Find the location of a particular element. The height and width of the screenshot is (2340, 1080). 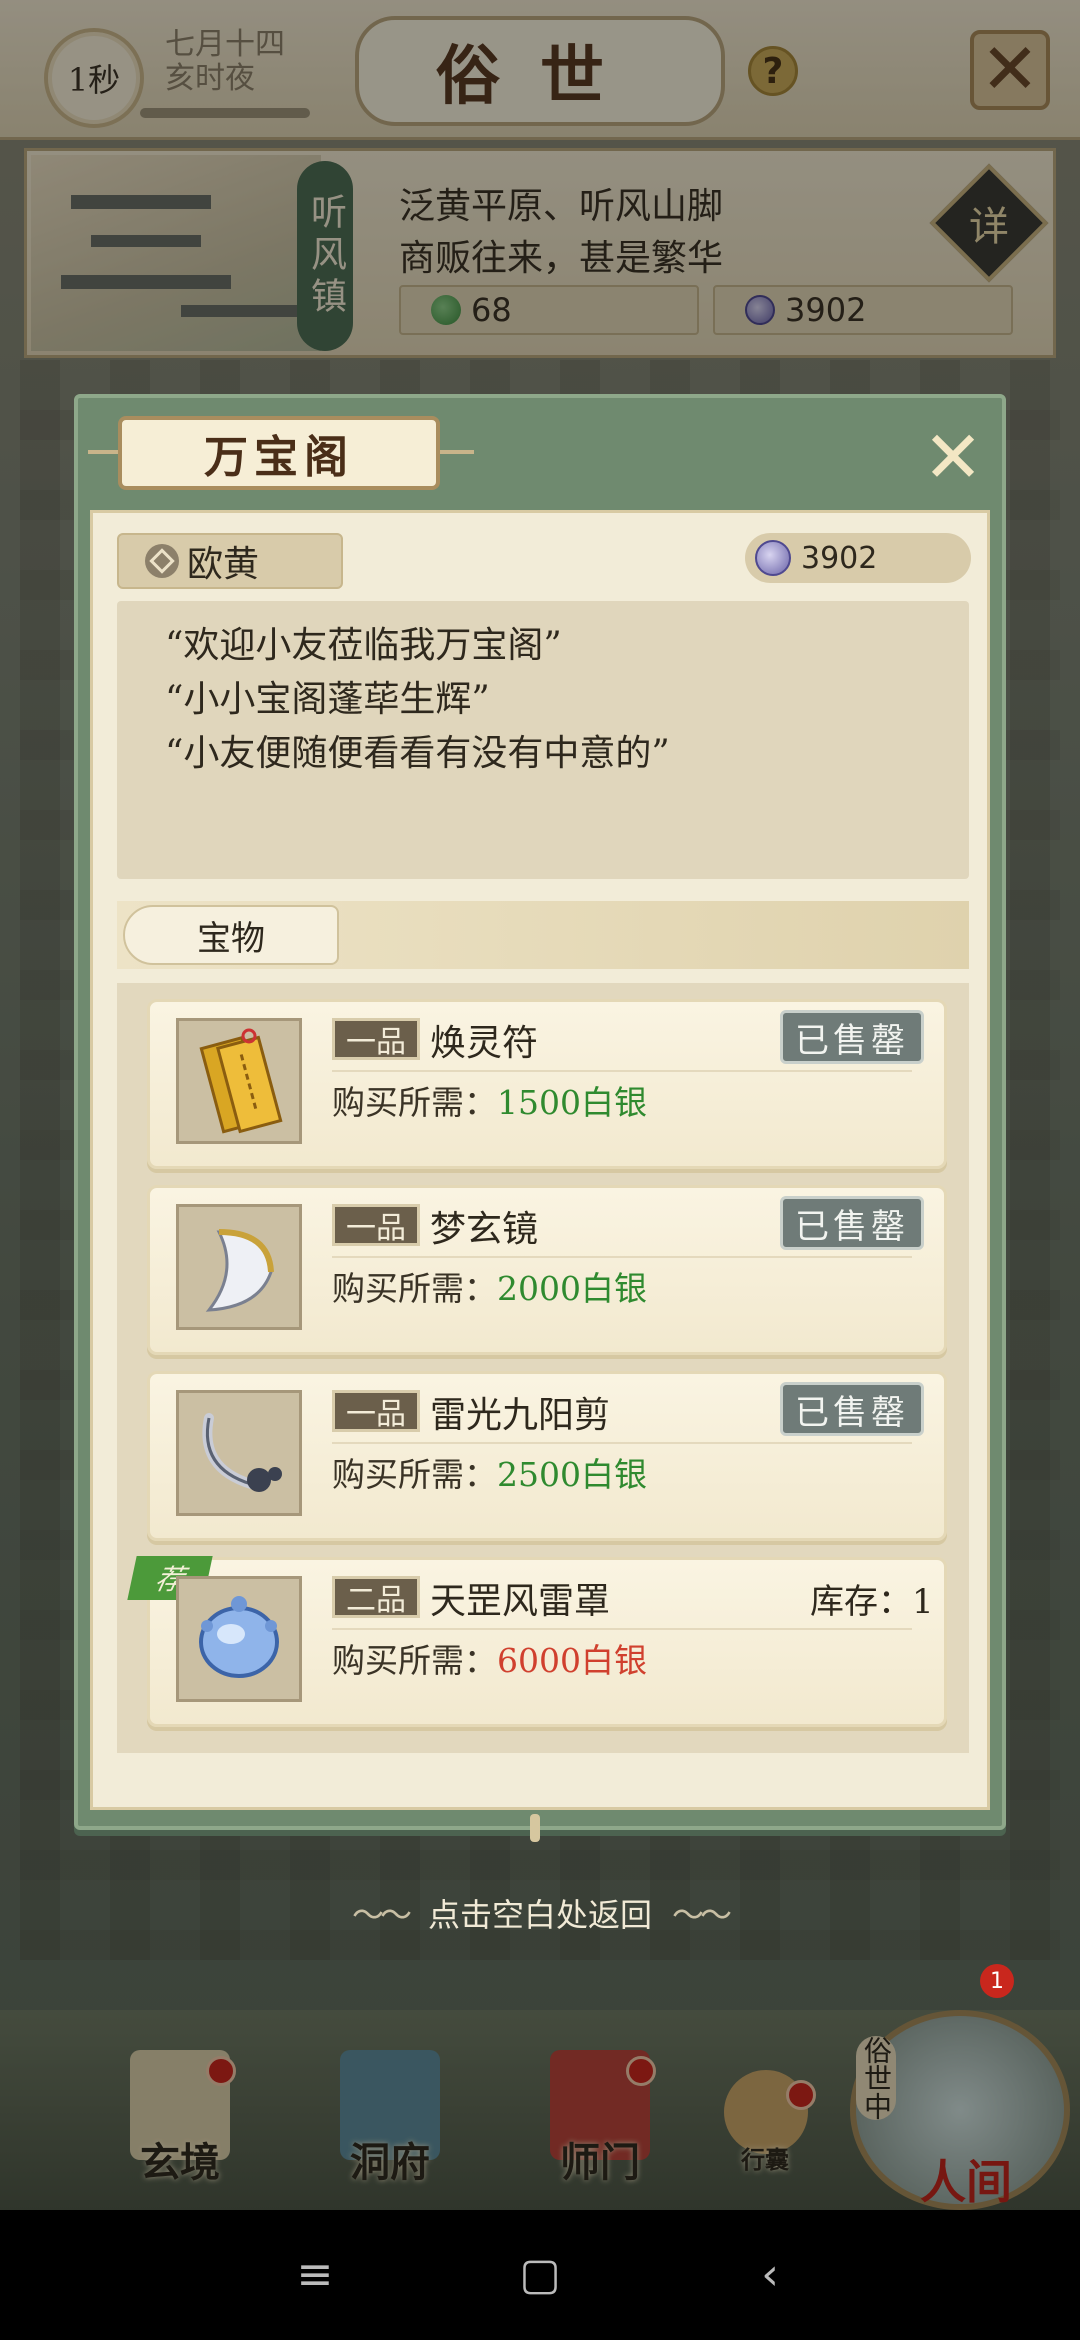

home-icon: ▢ is located at coordinates (540, 2275).